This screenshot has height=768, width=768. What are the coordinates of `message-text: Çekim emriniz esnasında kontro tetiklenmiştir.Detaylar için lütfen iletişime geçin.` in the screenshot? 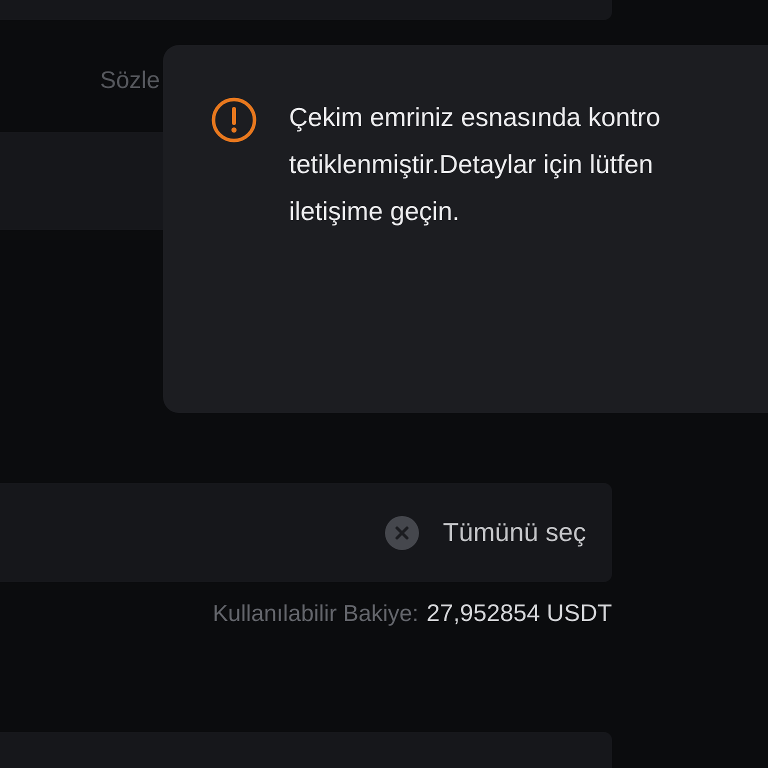 It's located at (474, 164).